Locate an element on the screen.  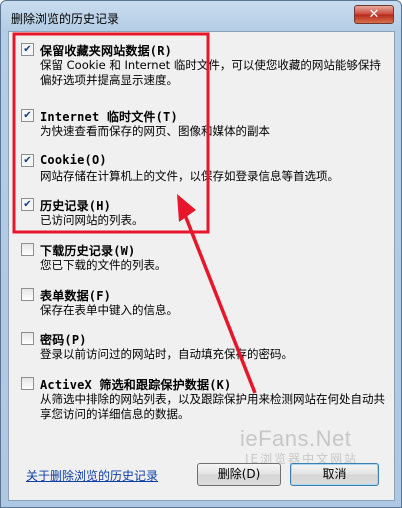
checkbox-passwords is located at coordinates (27, 338).